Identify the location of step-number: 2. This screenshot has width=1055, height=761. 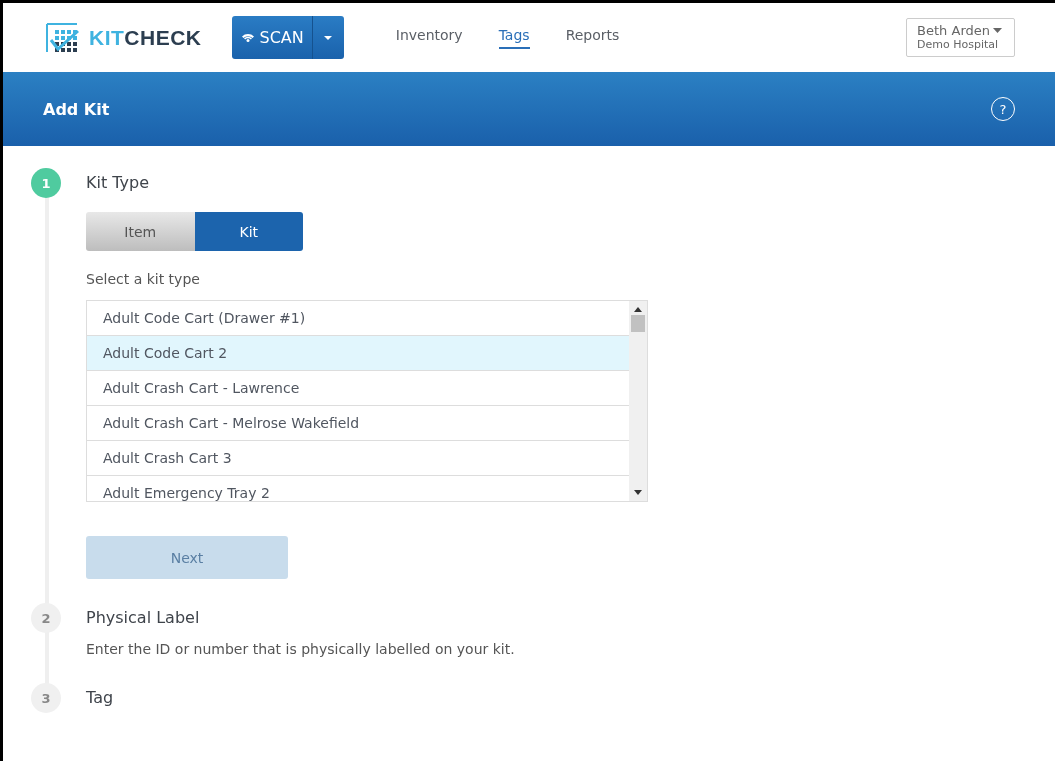
(46, 618).